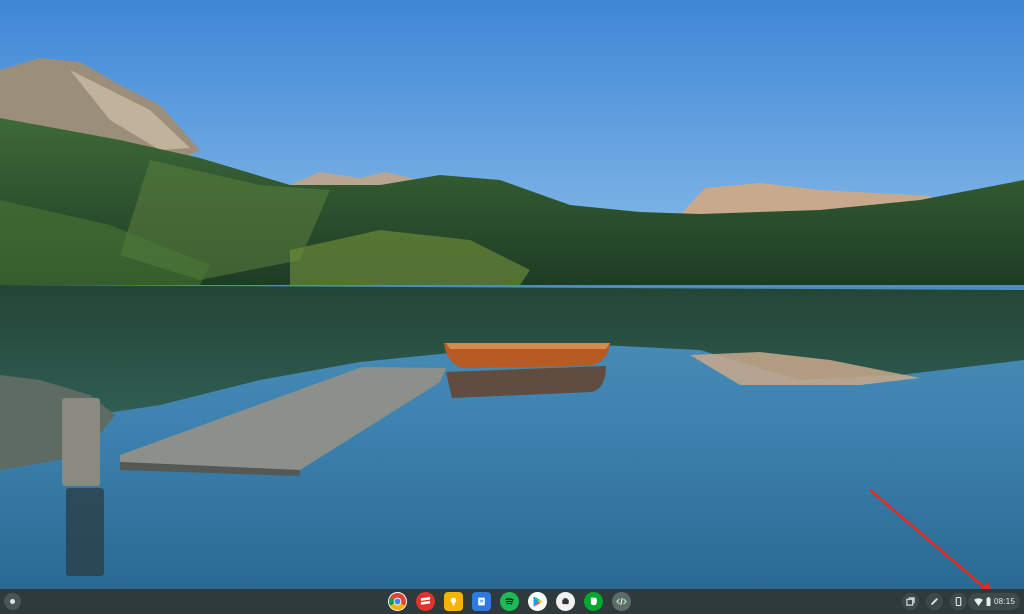 The height and width of the screenshot is (614, 1024). What do you see at coordinates (397, 601) in the screenshot?
I see `chrome-icon` at bounding box center [397, 601].